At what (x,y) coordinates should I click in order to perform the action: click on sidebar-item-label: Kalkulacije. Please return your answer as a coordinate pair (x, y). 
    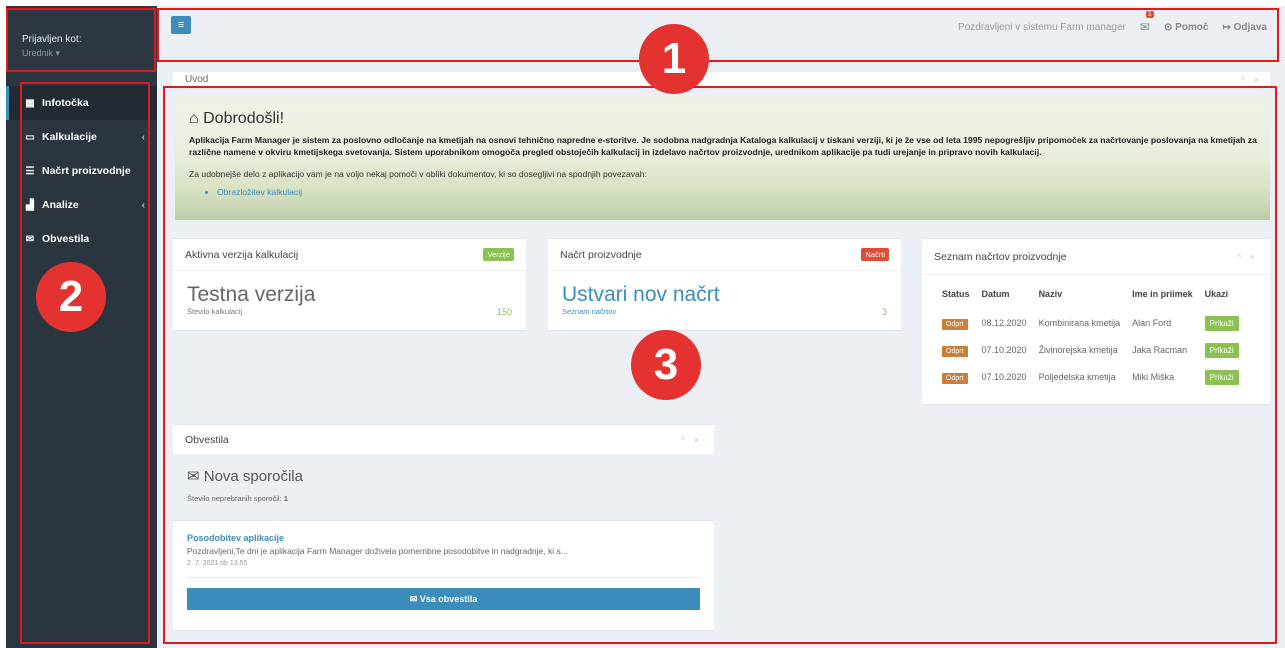
    Looking at the image, I should click on (69, 137).